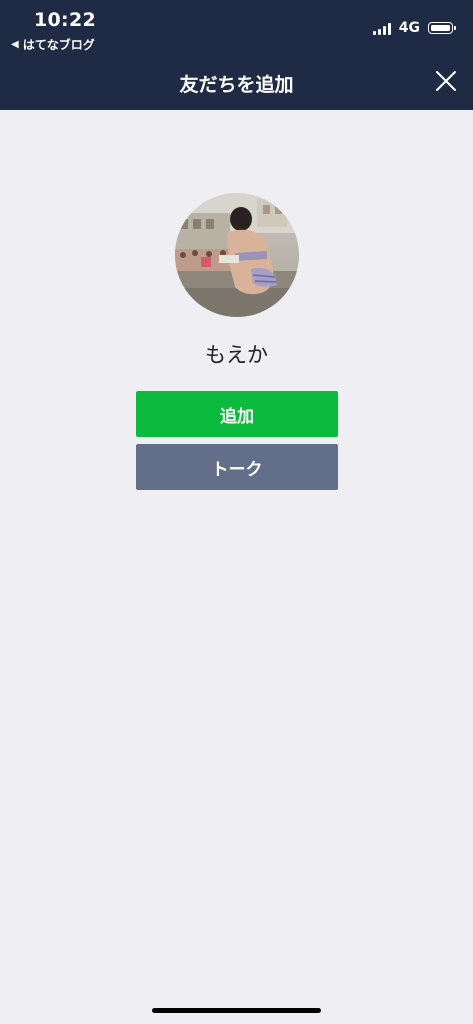 This screenshot has width=473, height=1024. What do you see at coordinates (409, 28) in the screenshot?
I see `network-type: 4G` at bounding box center [409, 28].